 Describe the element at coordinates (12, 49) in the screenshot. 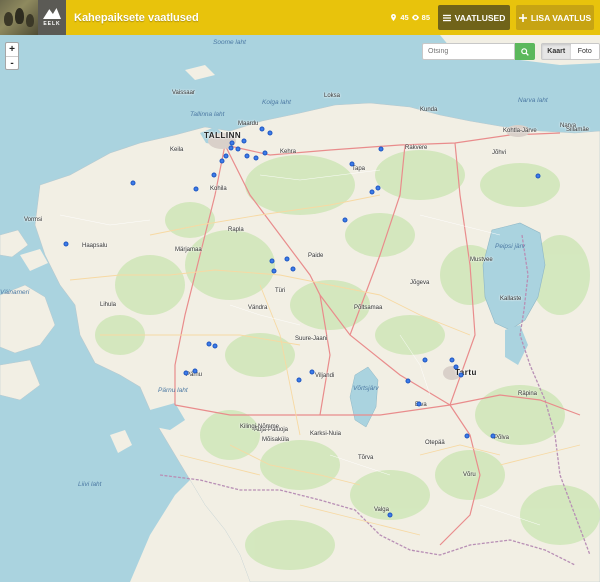

I see `zoom-in-button: +` at that location.